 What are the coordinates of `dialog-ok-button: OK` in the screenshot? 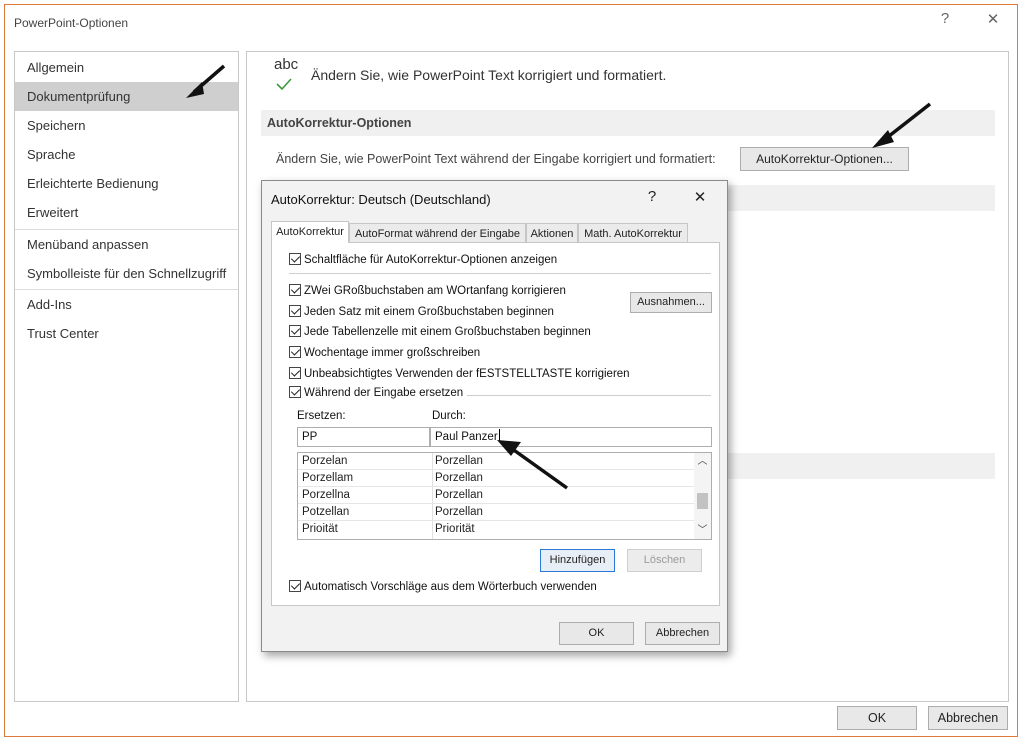 It's located at (596, 633).